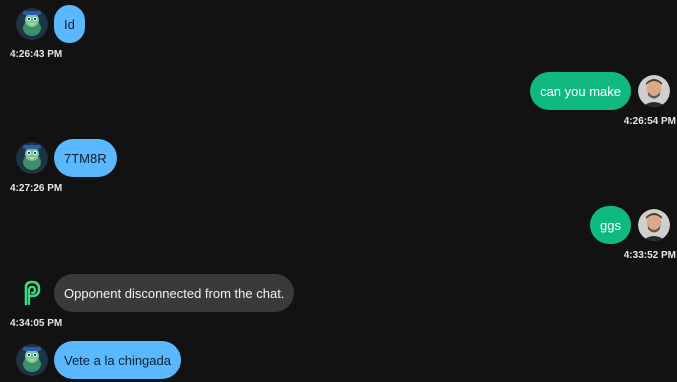 This screenshot has width=677, height=382. What do you see at coordinates (36, 323) in the screenshot?
I see `message-timestamp: 4:34:05 PM` at bounding box center [36, 323].